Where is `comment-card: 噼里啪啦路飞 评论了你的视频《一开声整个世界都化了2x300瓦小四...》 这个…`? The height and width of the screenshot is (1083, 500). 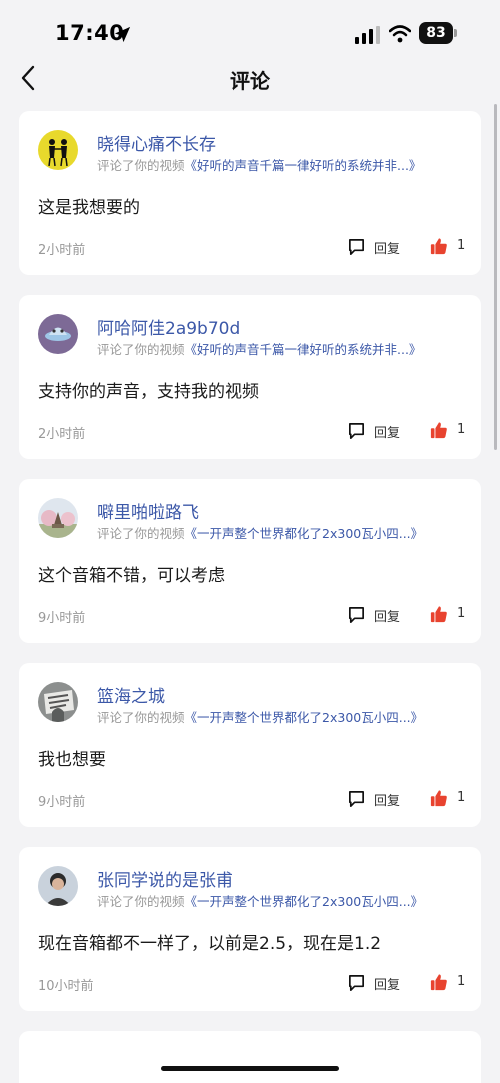
comment-card: 噼里啪啦路飞 评论了你的视频《一开声整个世界都化了2x300瓦小四...》 这个… is located at coordinates (250, 561).